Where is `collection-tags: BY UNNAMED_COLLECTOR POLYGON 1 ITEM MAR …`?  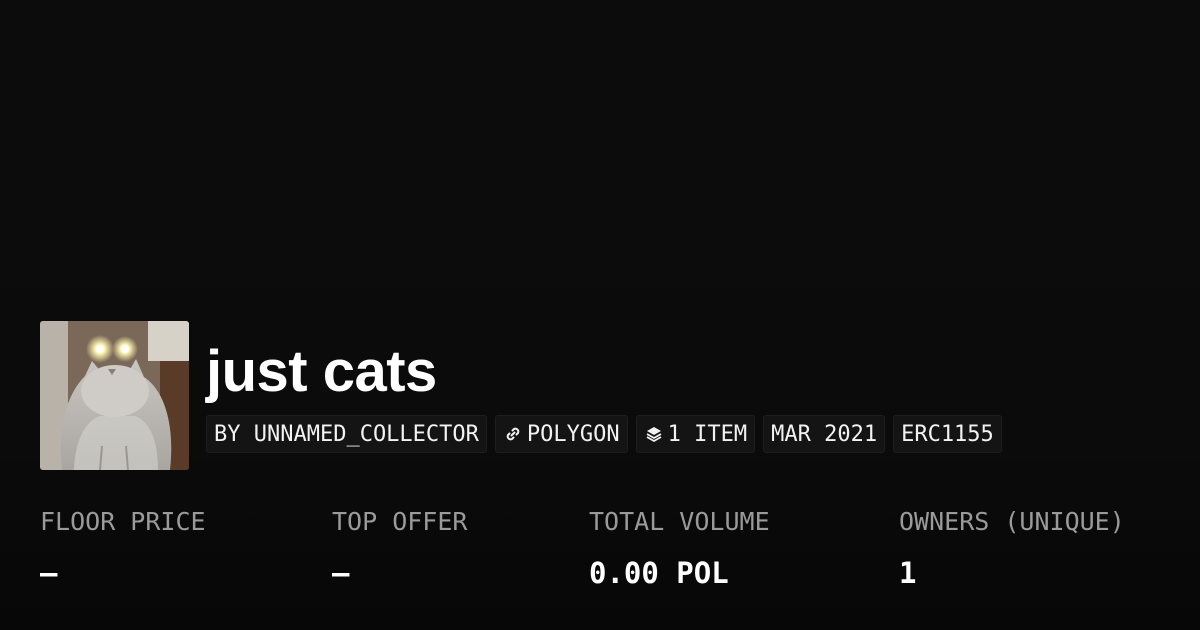
collection-tags: BY UNNAMED_COLLECTOR POLYGON 1 ITEM MAR … is located at coordinates (604, 434).